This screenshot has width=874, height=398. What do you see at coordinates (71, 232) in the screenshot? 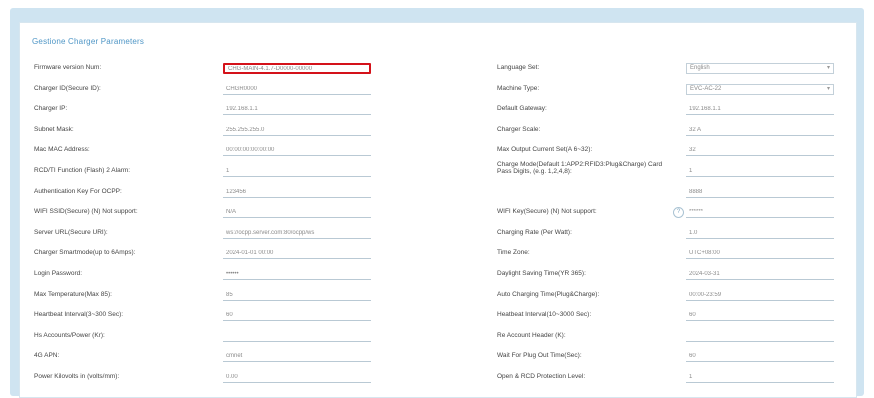
I see `field-label: Server URL(Secure URI):` at bounding box center [71, 232].